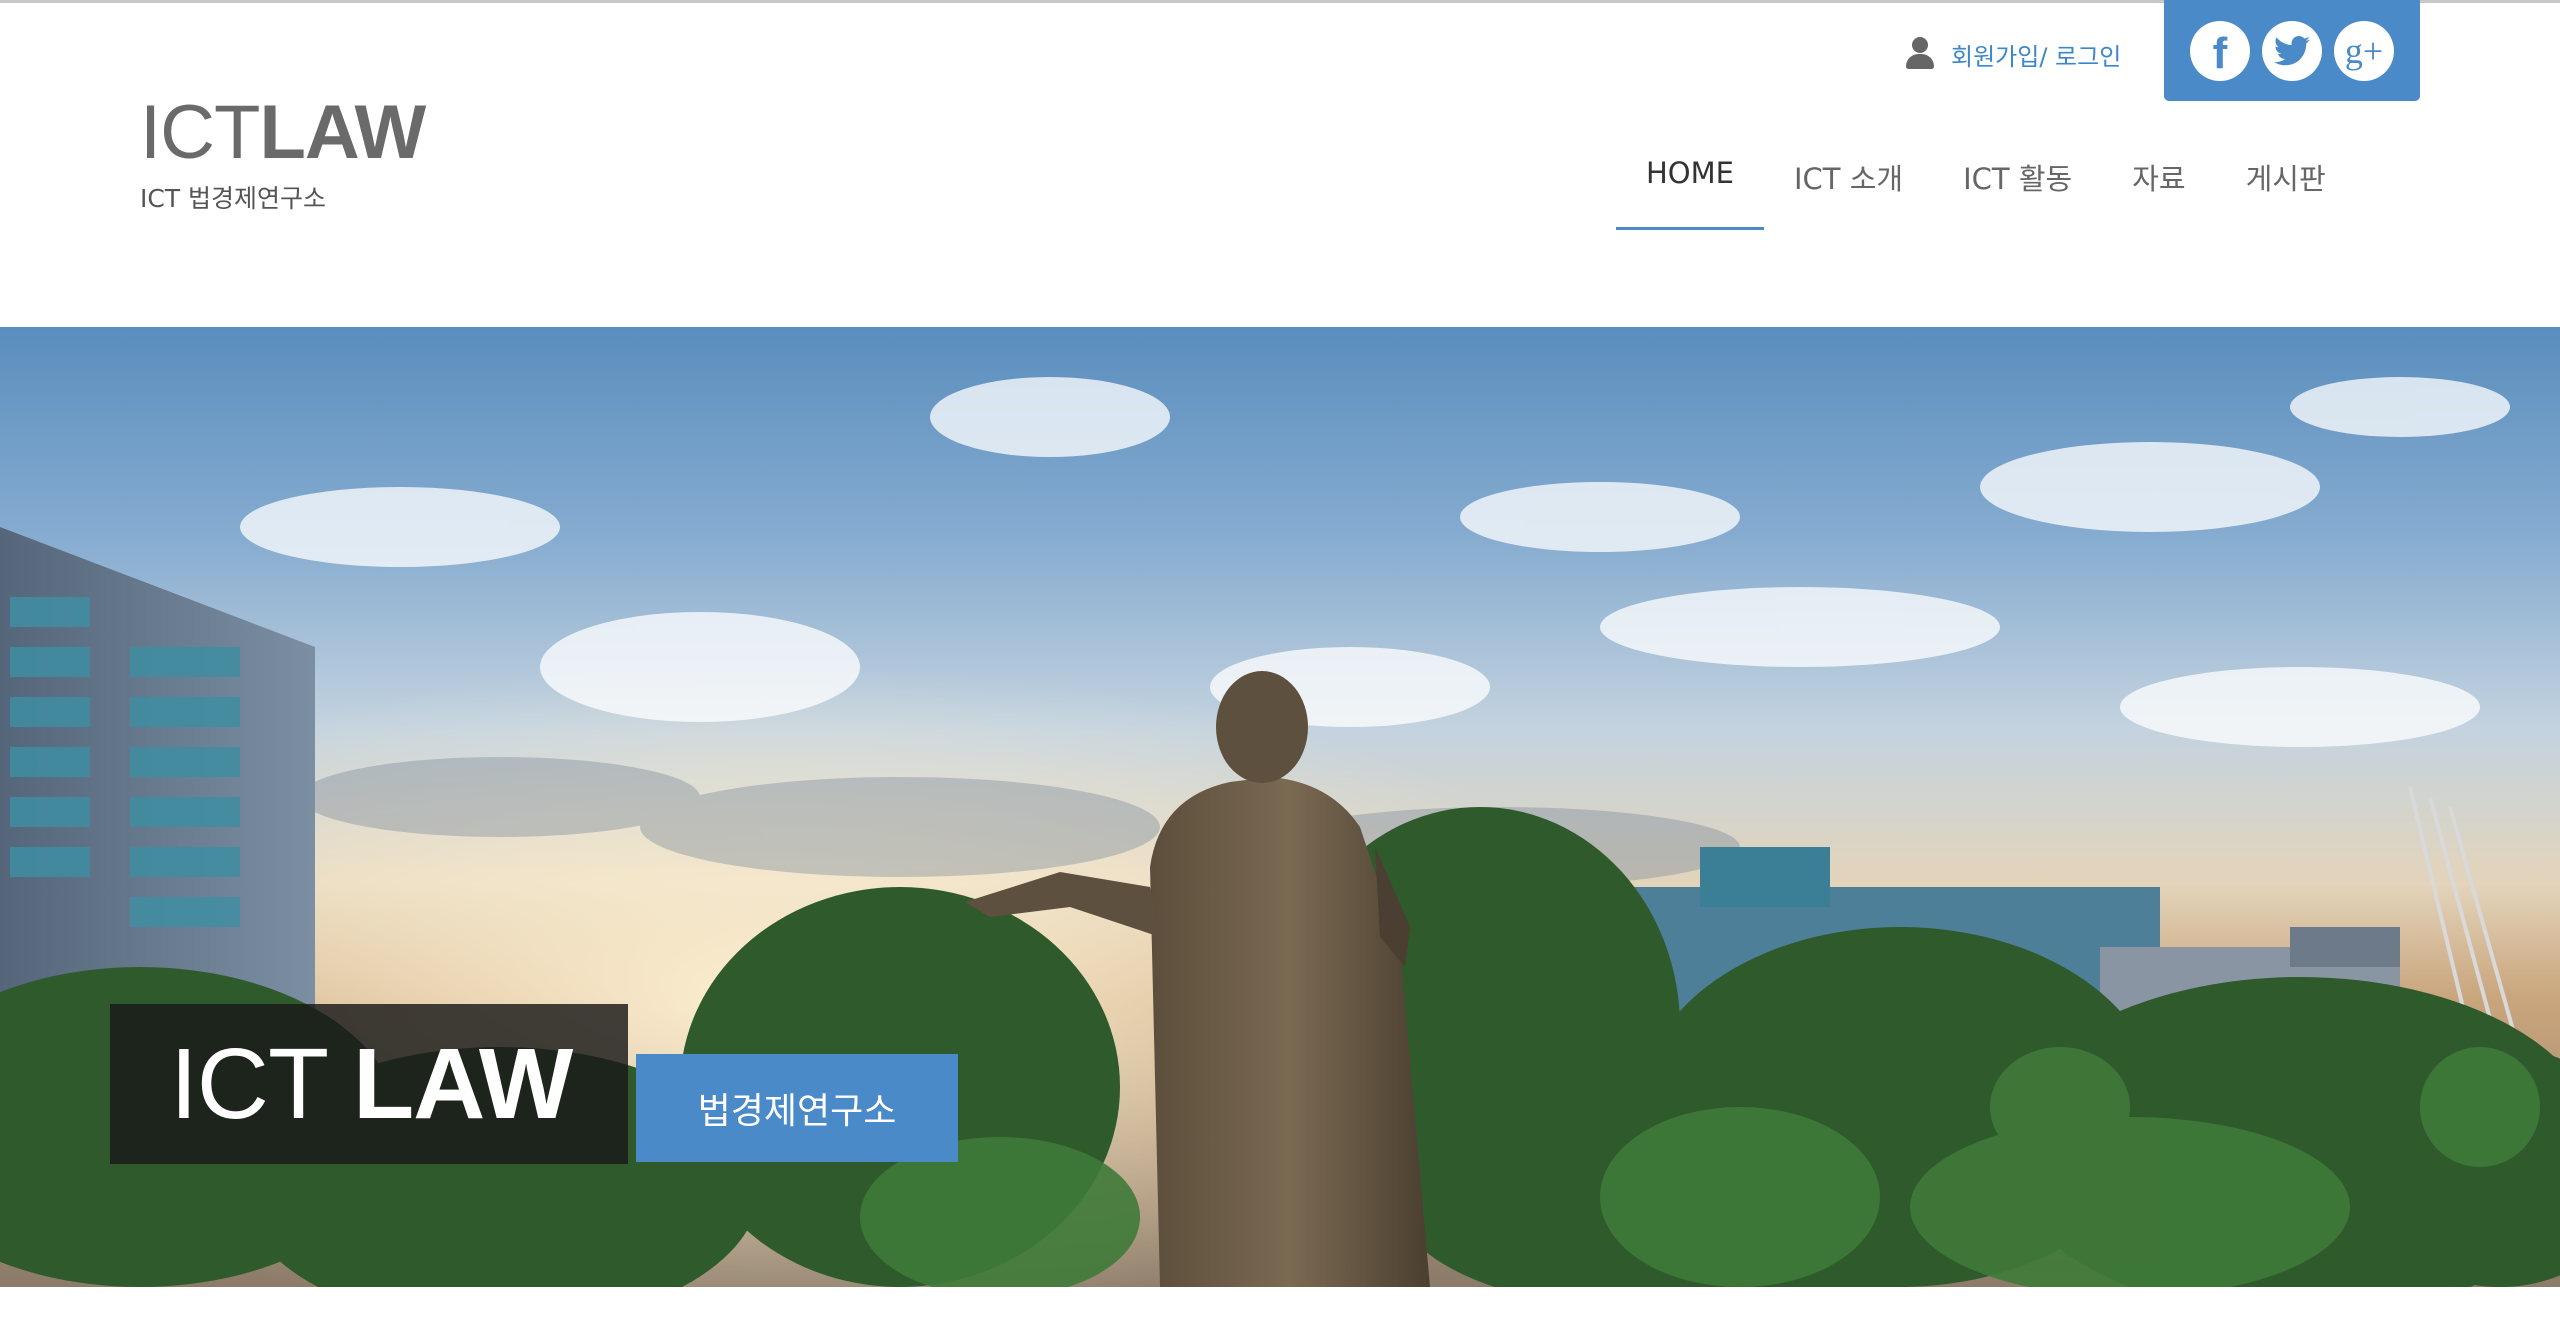  Describe the element at coordinates (1920, 54) in the screenshot. I see `user-icon` at that location.